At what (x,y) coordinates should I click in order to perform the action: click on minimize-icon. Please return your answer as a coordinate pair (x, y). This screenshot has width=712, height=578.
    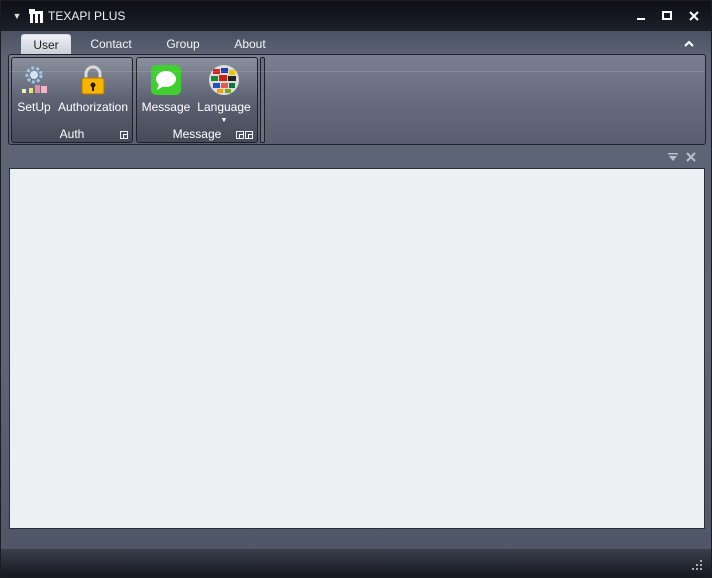
    Looking at the image, I should click on (641, 19).